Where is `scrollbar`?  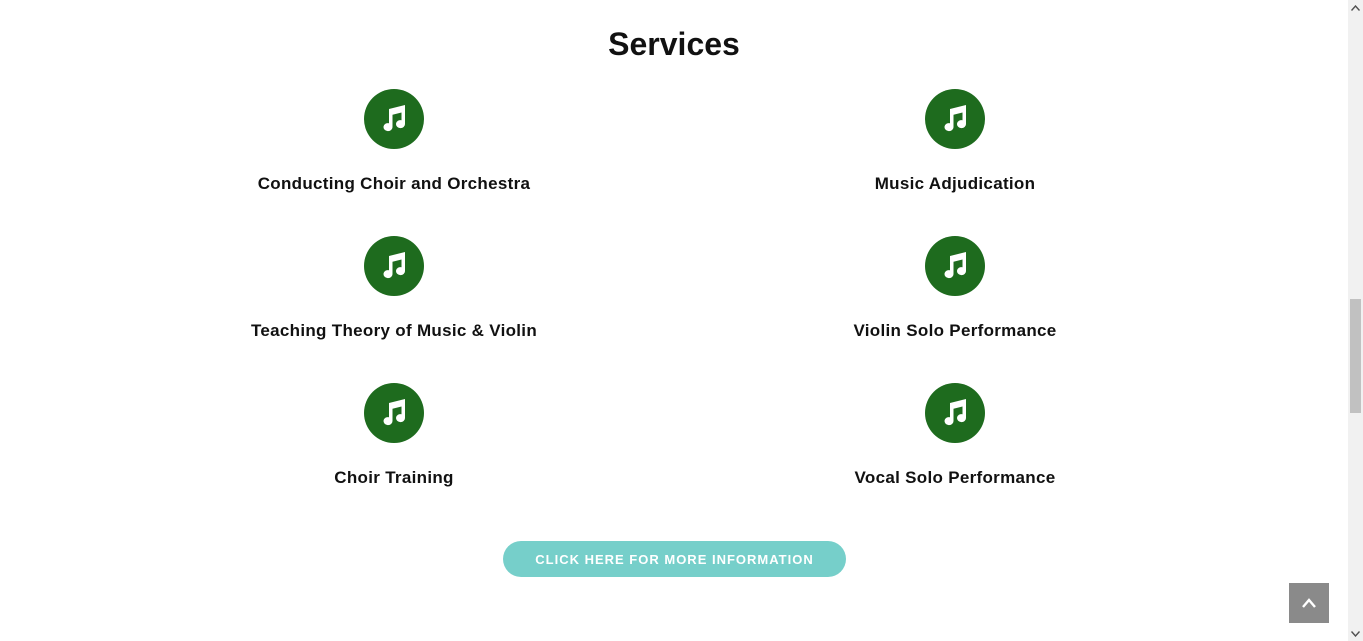
scrollbar is located at coordinates (1355, 320).